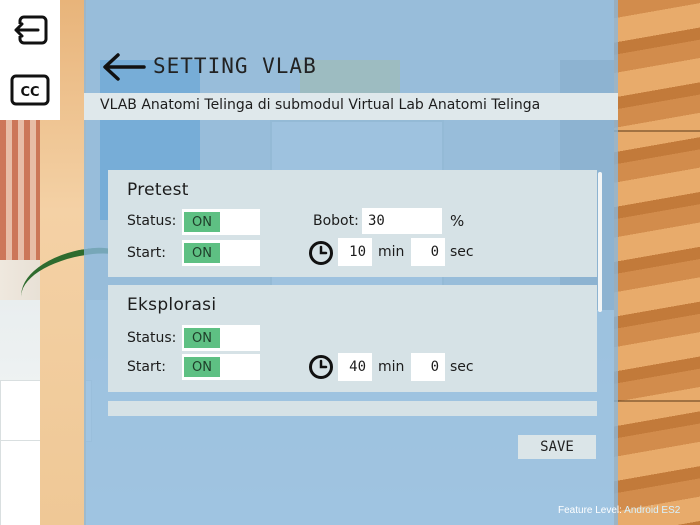  Describe the element at coordinates (402, 221) in the screenshot. I see `bobot-input: 30` at that location.